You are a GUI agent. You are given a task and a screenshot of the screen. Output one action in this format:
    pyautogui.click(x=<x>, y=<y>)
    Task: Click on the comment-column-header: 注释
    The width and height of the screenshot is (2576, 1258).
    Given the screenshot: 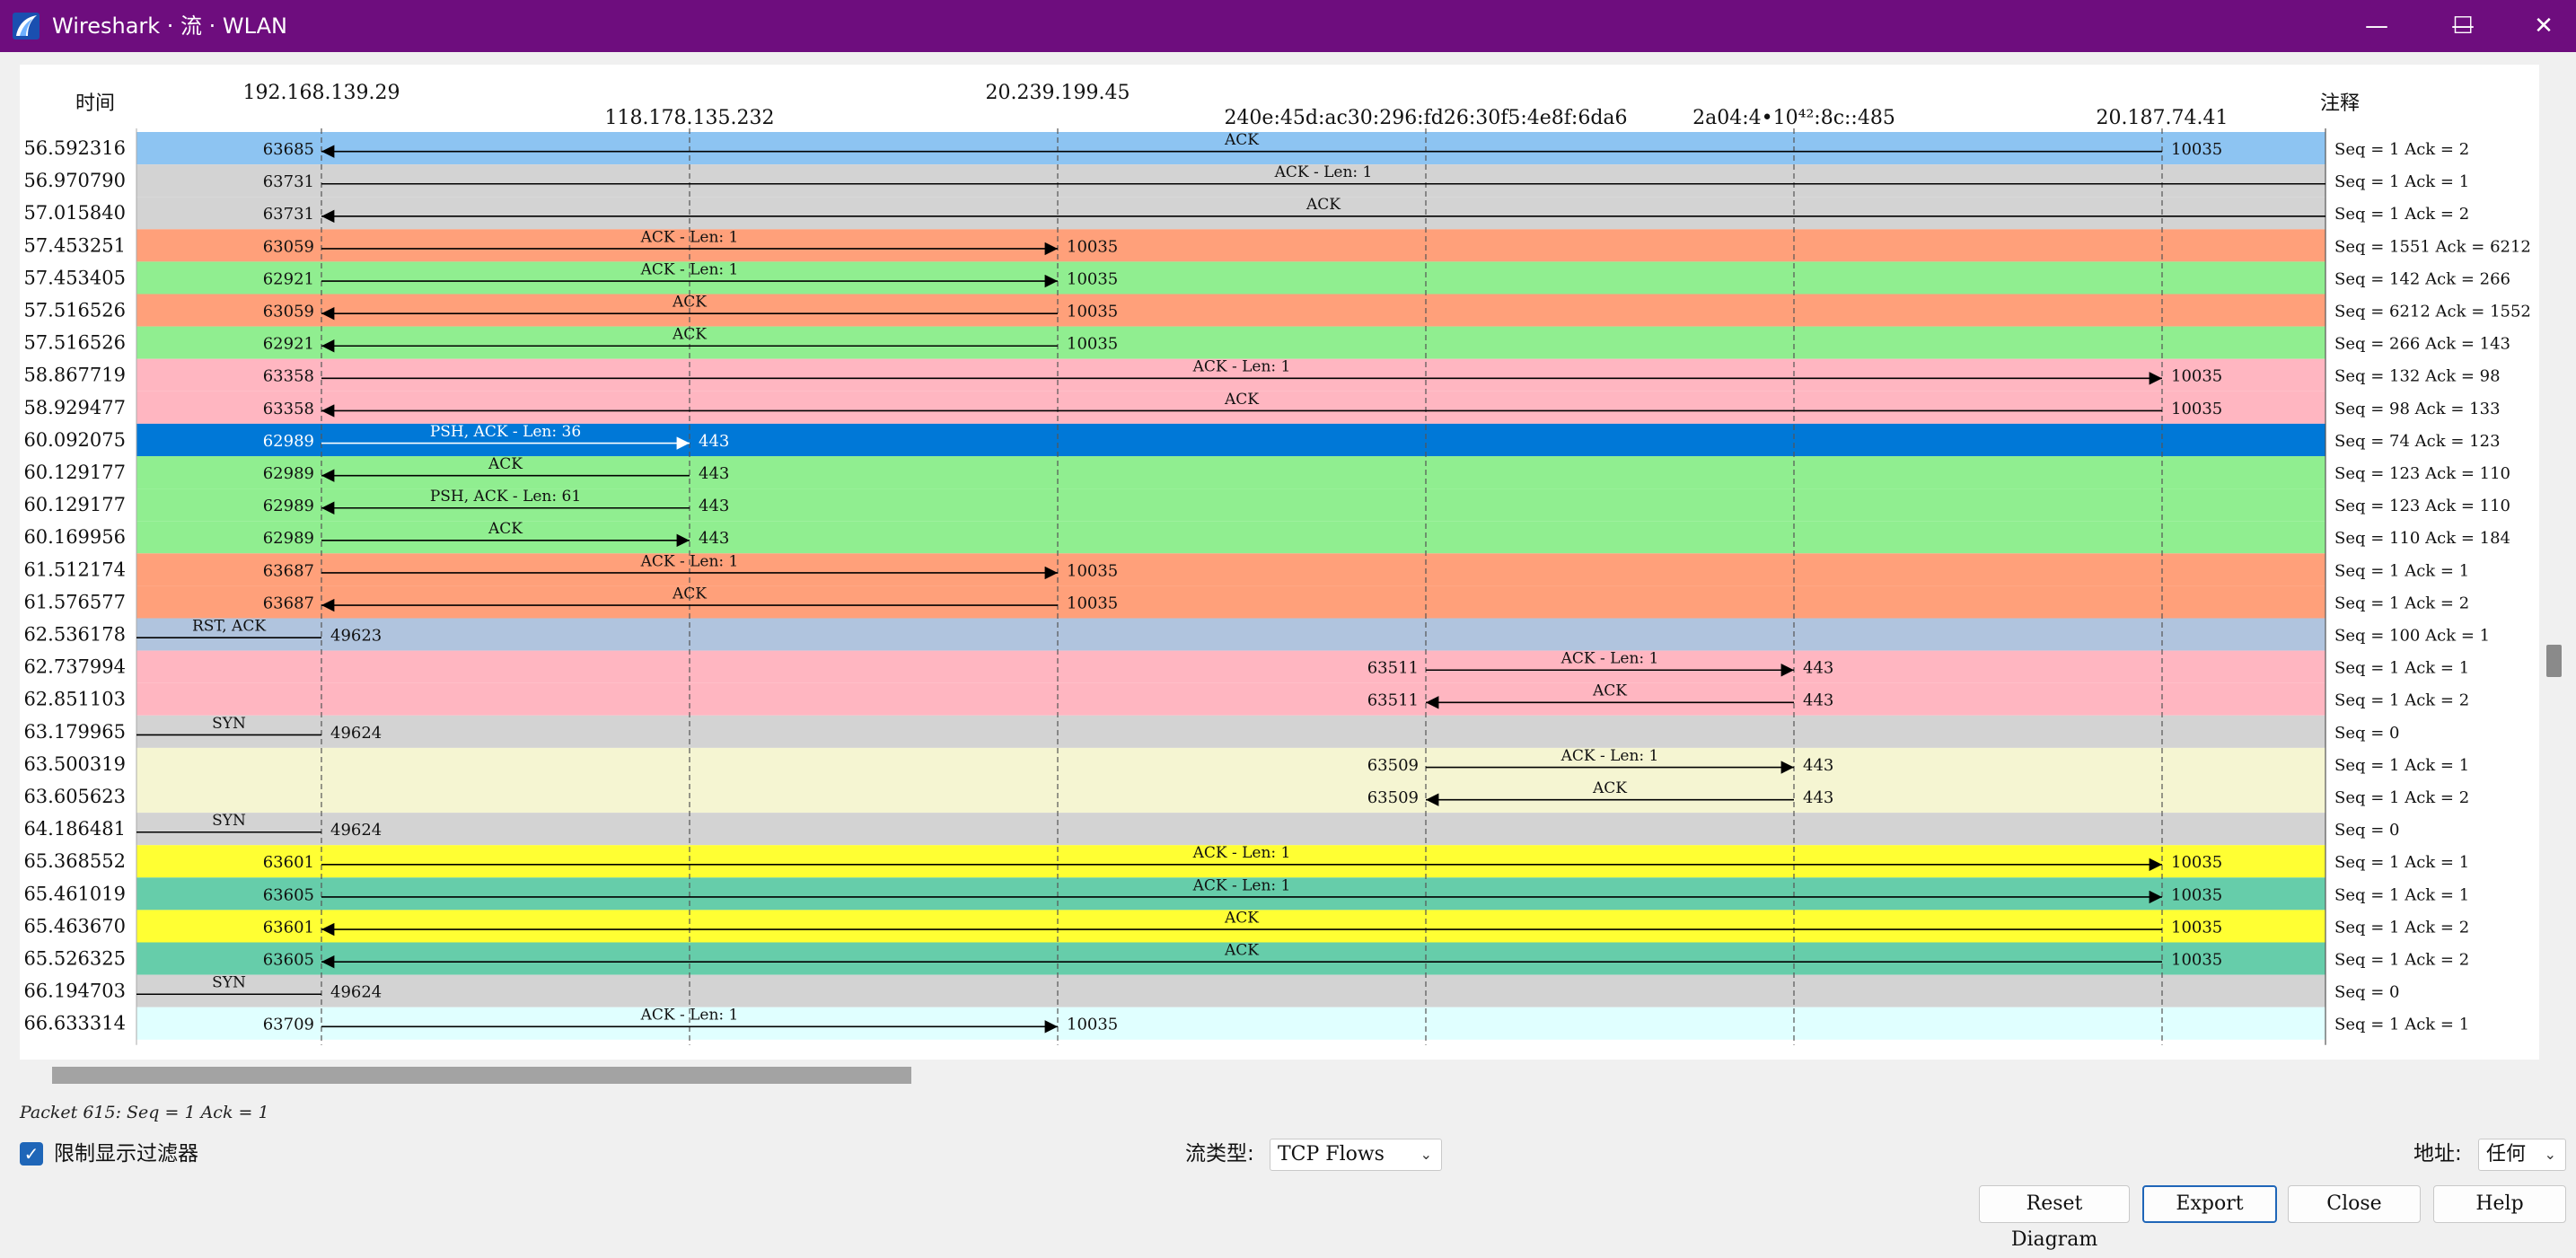 What is the action you would take?
    pyautogui.click(x=2340, y=103)
    